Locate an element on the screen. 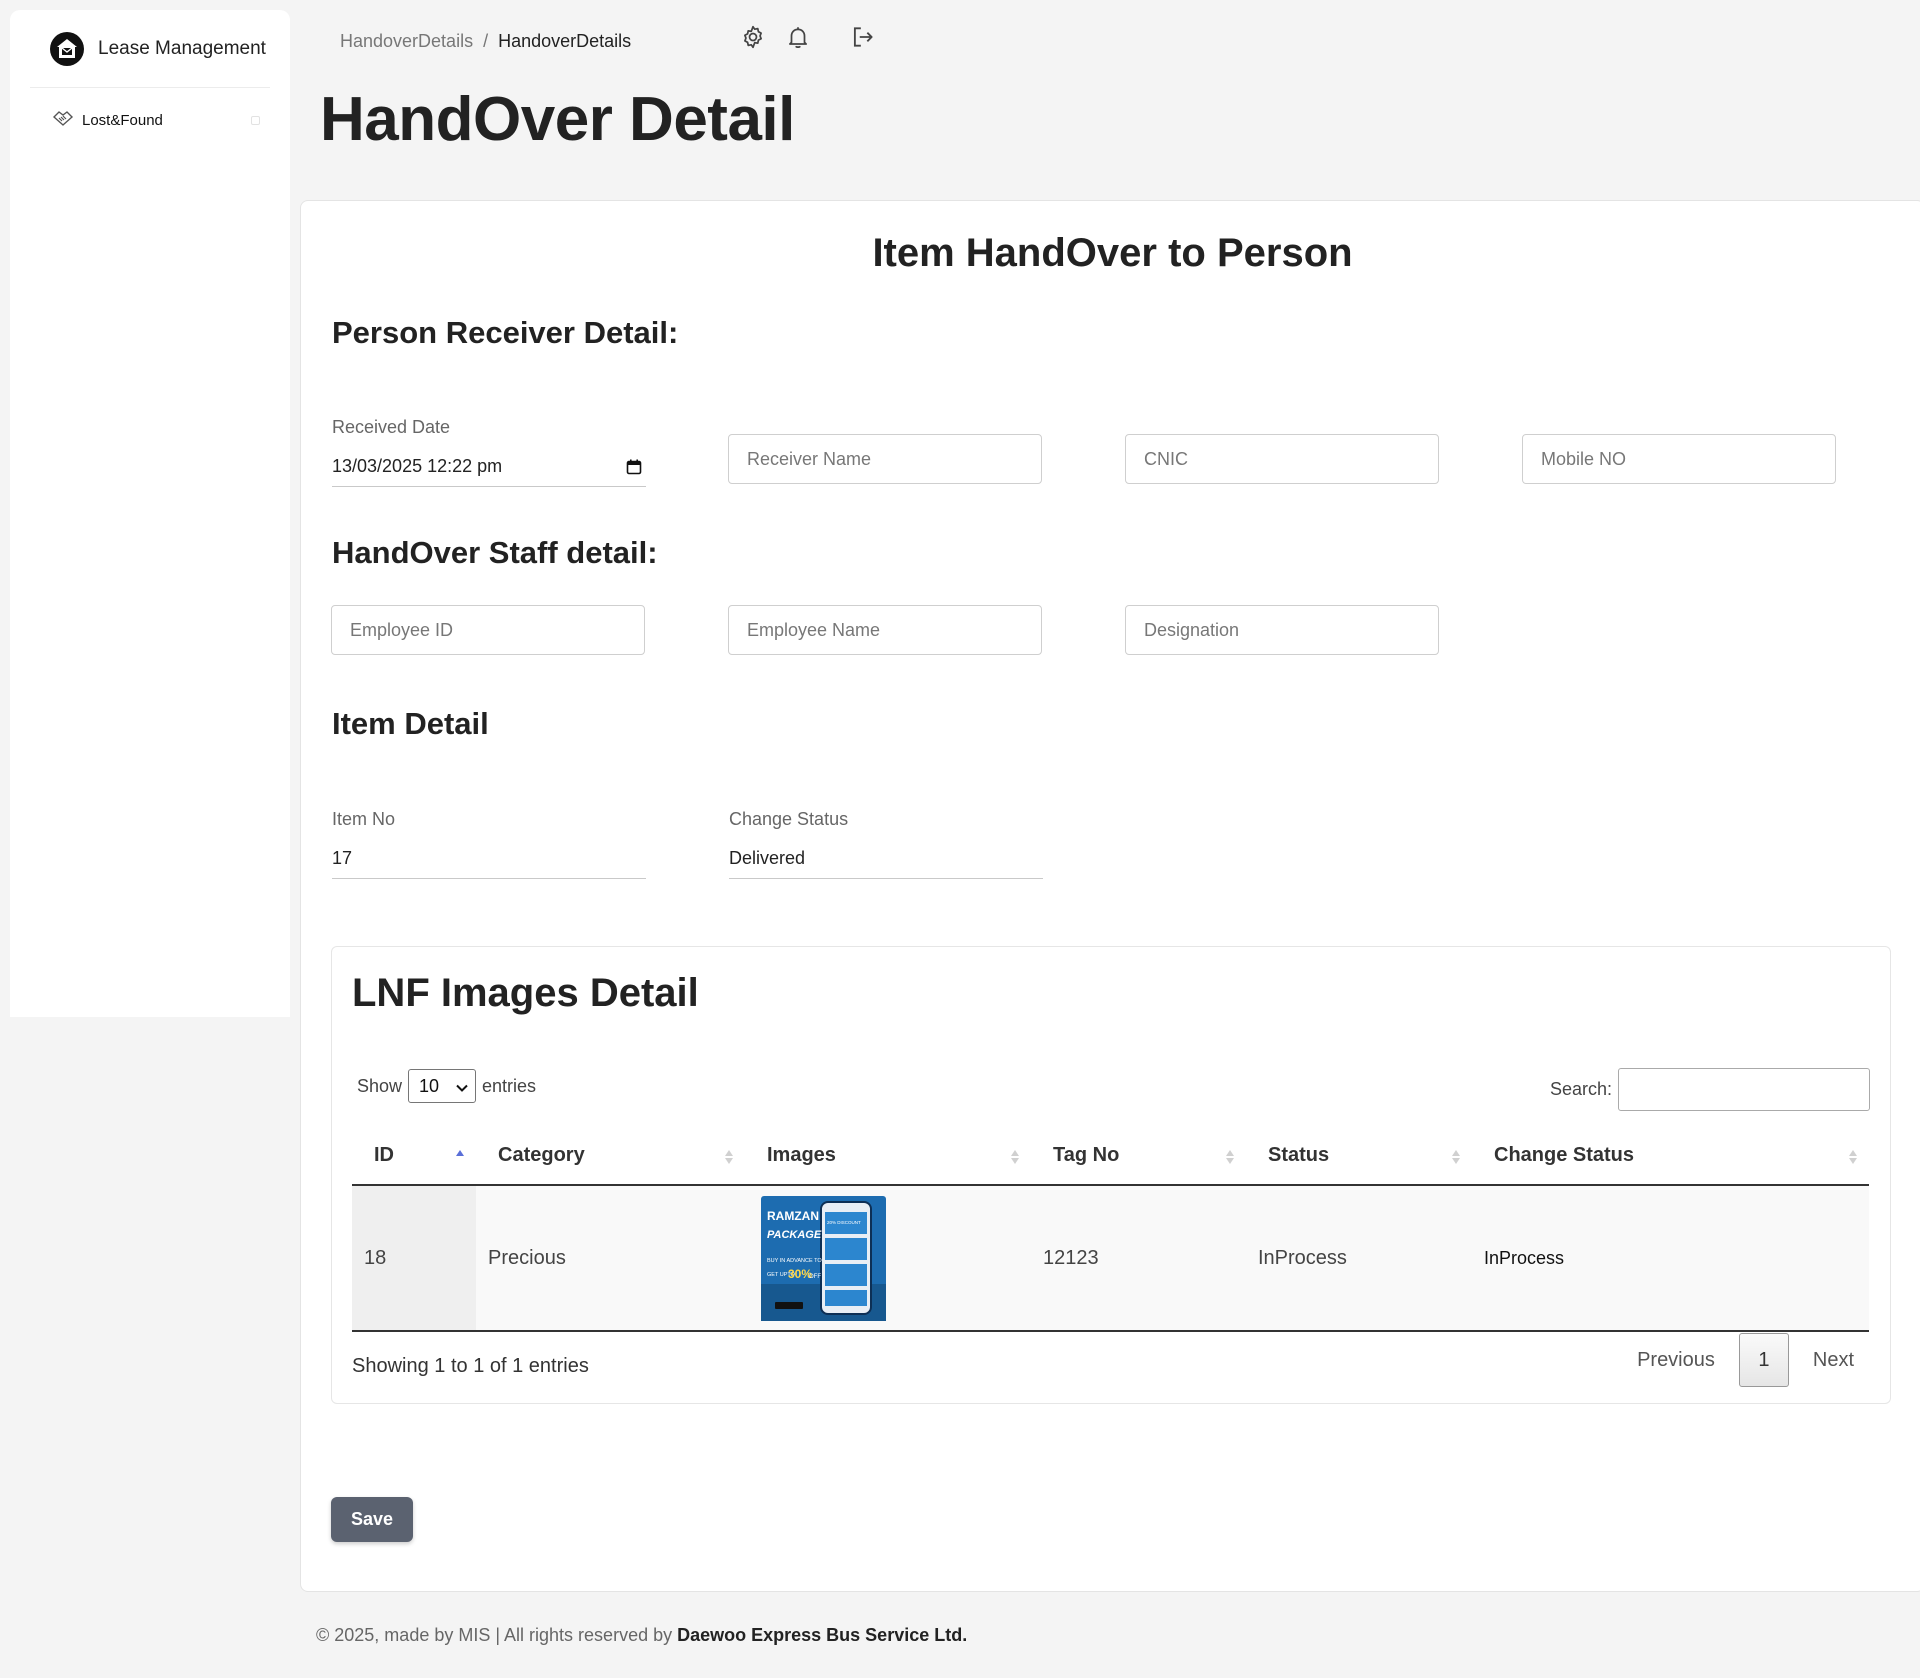 This screenshot has width=1920, height=1678. received-date-label: Received Date is located at coordinates (391, 427).